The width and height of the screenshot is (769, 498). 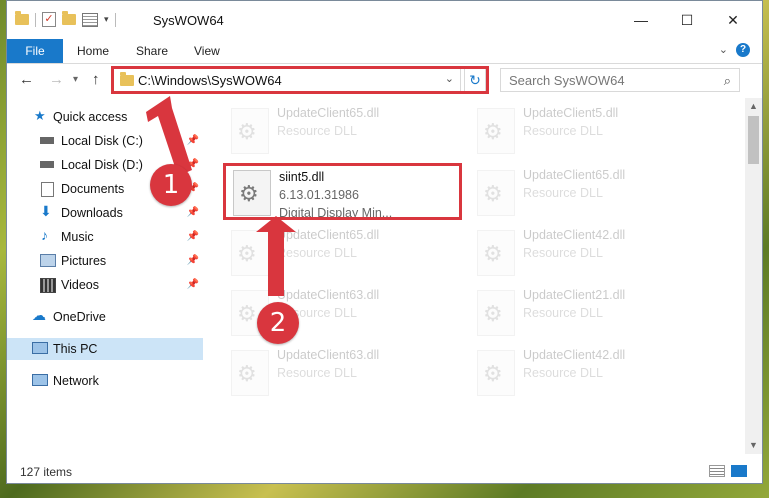 What do you see at coordinates (40, 348) in the screenshot?
I see `computer-icon` at bounding box center [40, 348].